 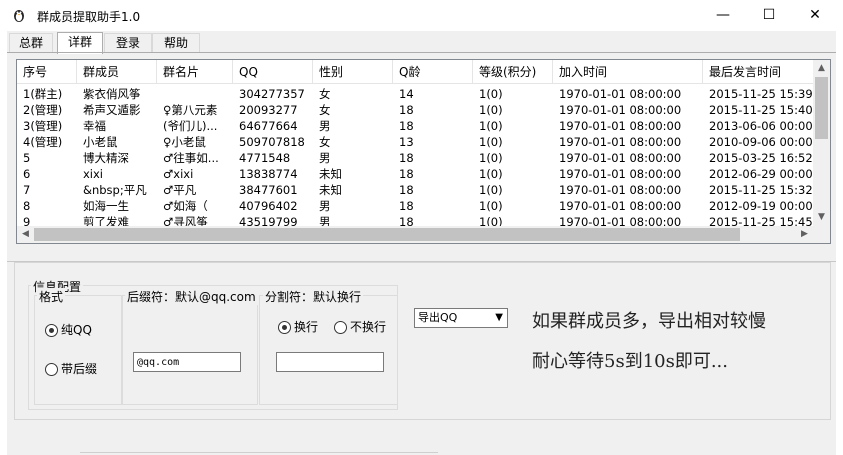 I want to click on column-header: 加入时间, so click(x=628, y=72).